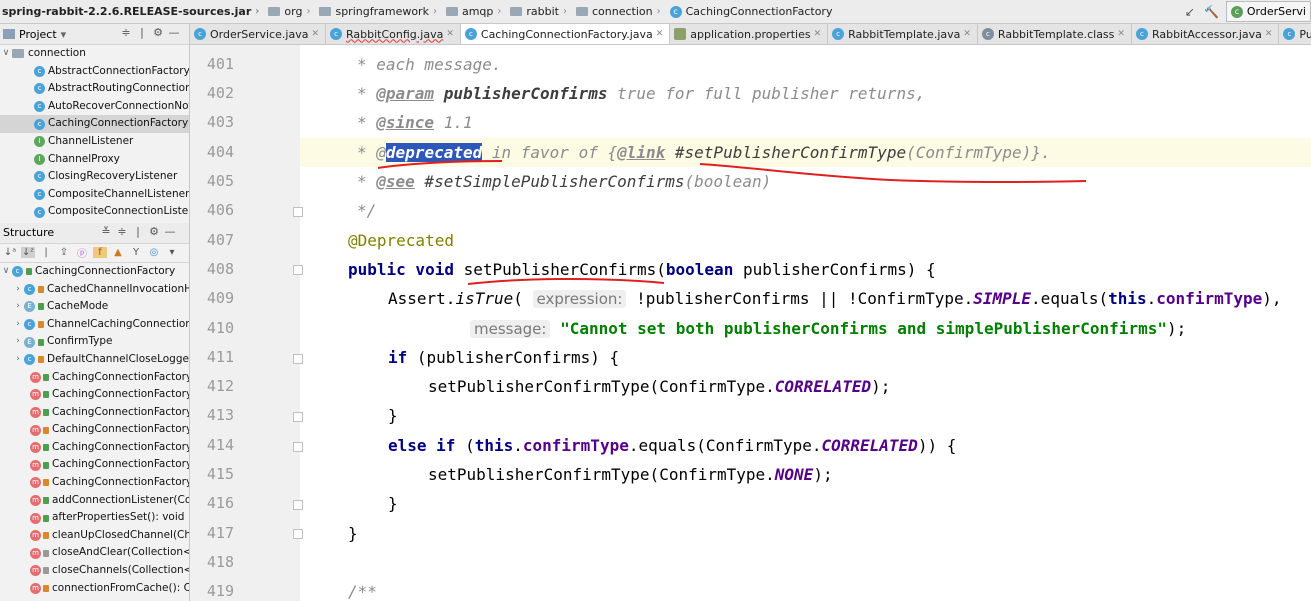 The height and width of the screenshot is (601, 1311). Describe the element at coordinates (1268, 11) in the screenshot. I see `run-config-select: c OrderServi` at that location.